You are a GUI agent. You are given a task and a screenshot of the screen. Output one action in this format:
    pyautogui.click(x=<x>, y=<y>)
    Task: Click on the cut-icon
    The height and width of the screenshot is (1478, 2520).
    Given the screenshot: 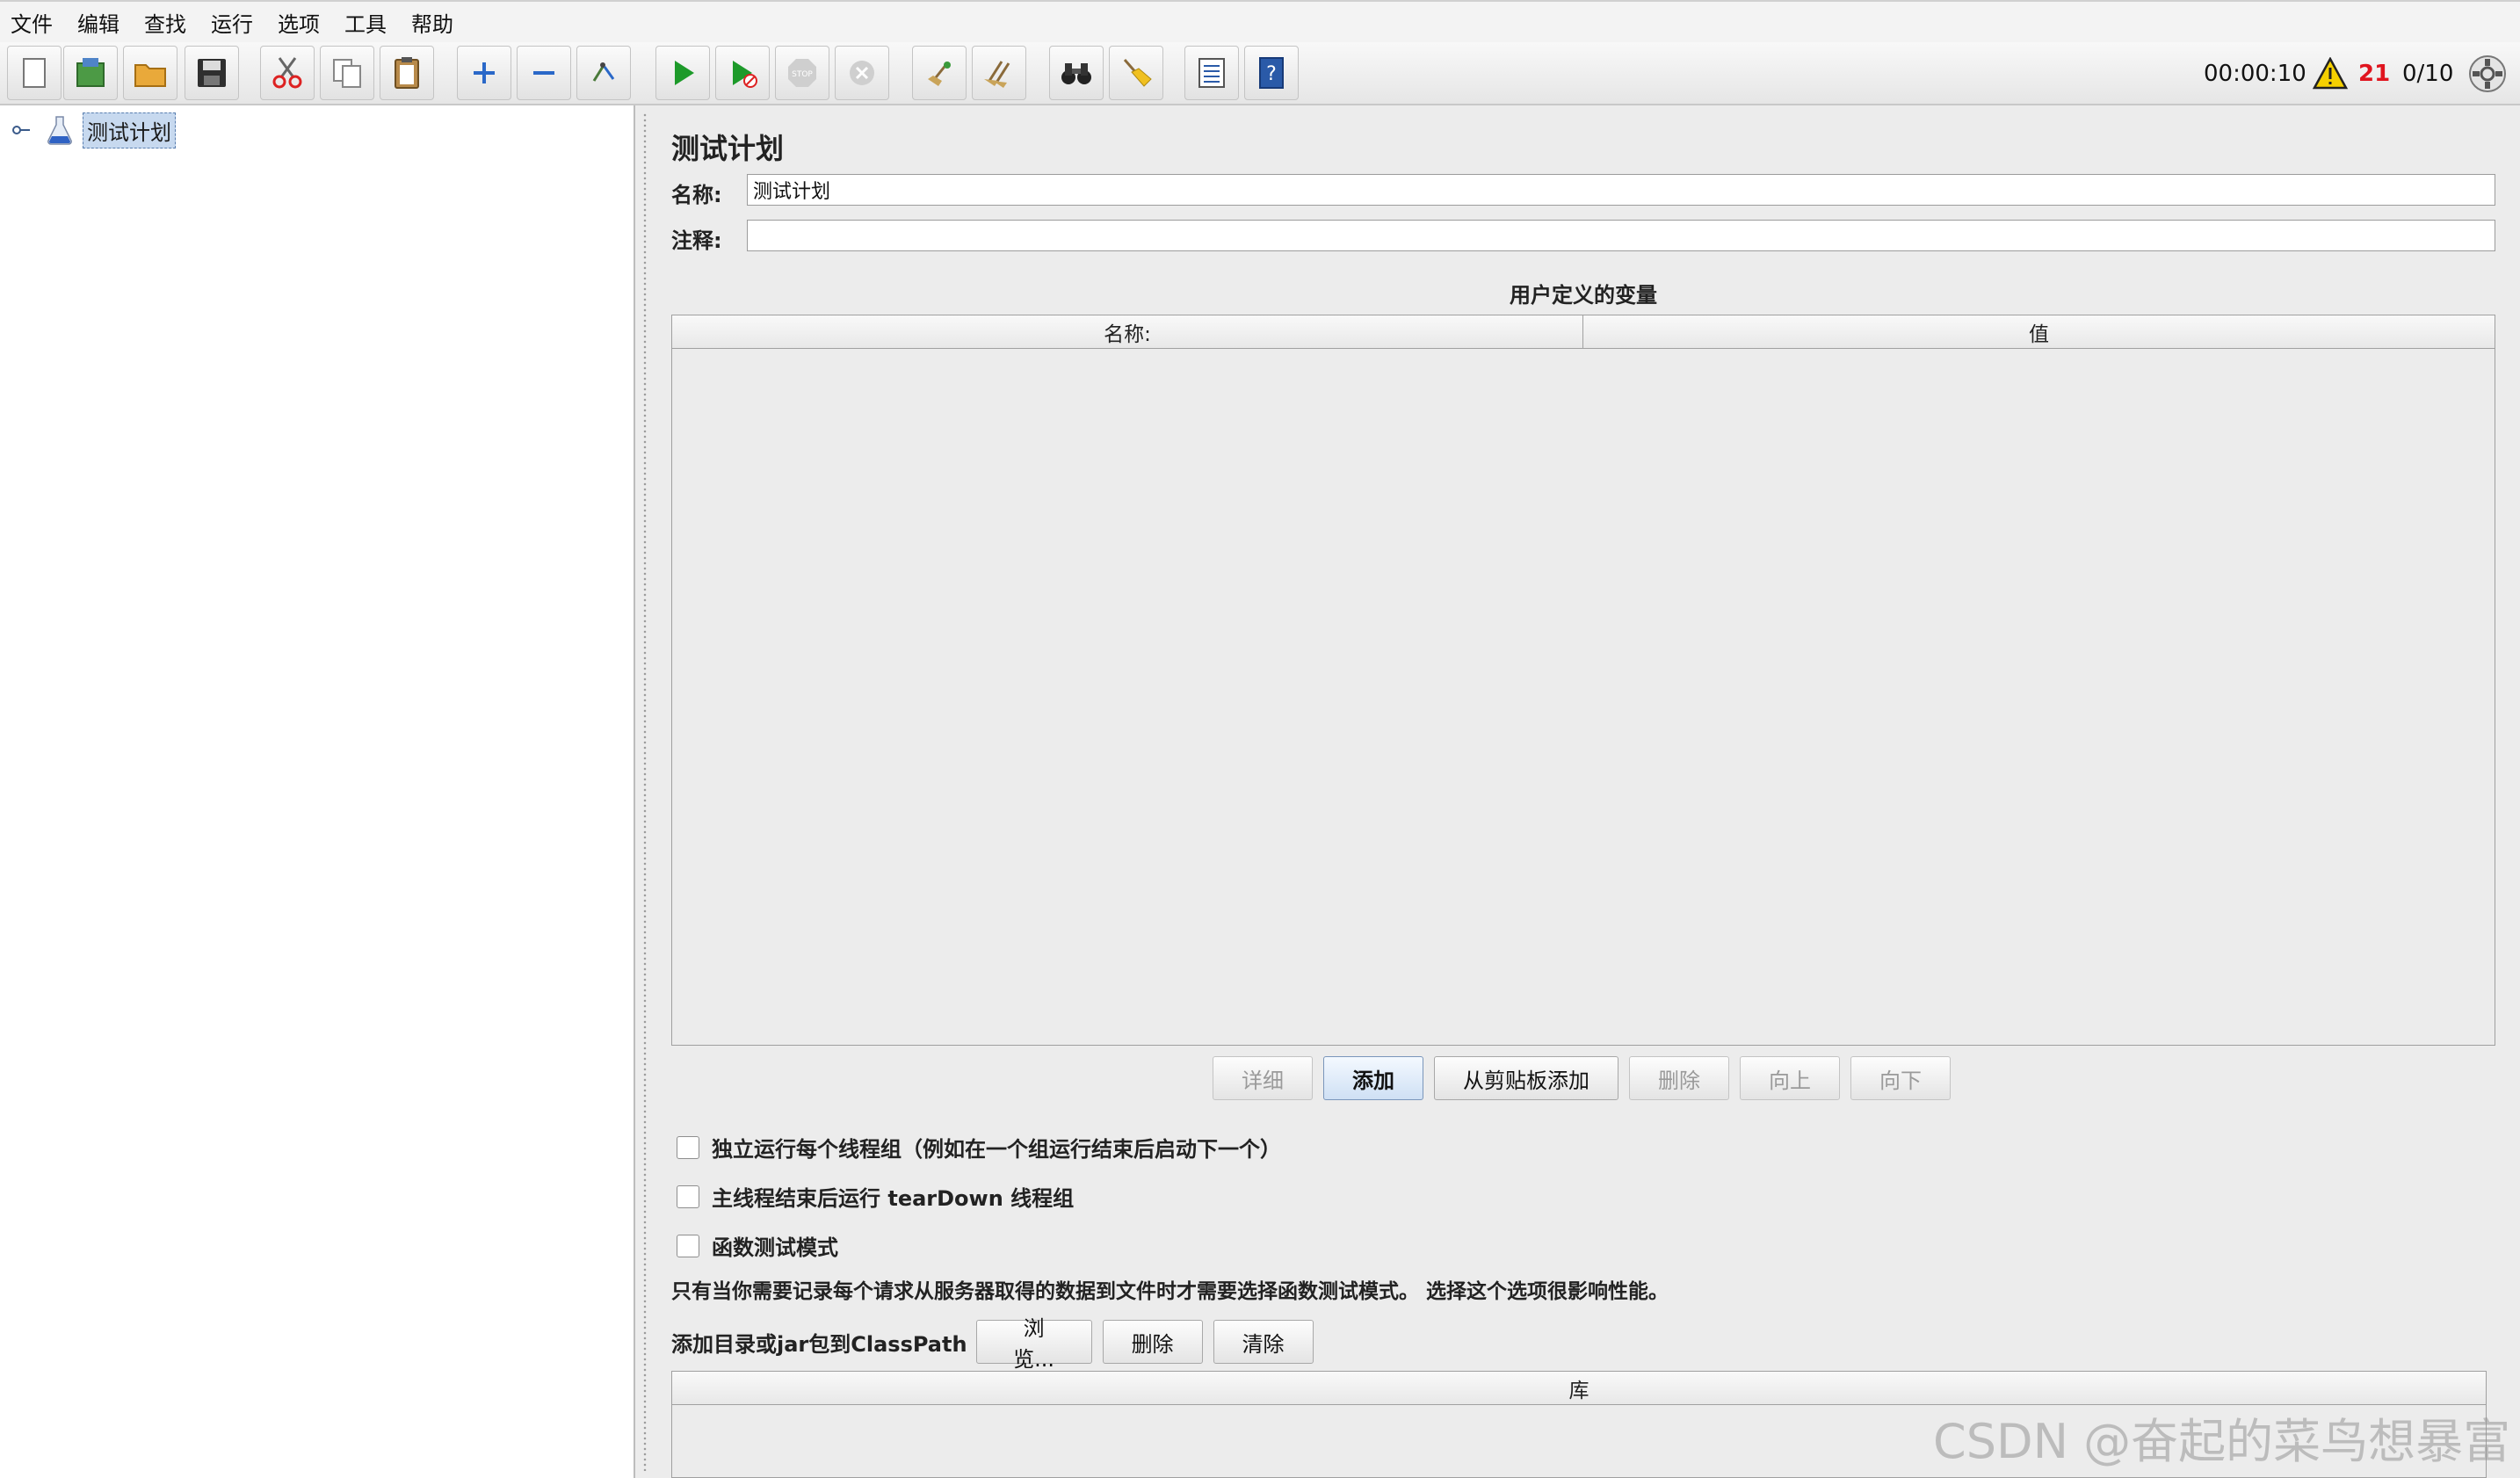 What is the action you would take?
    pyautogui.click(x=287, y=73)
    